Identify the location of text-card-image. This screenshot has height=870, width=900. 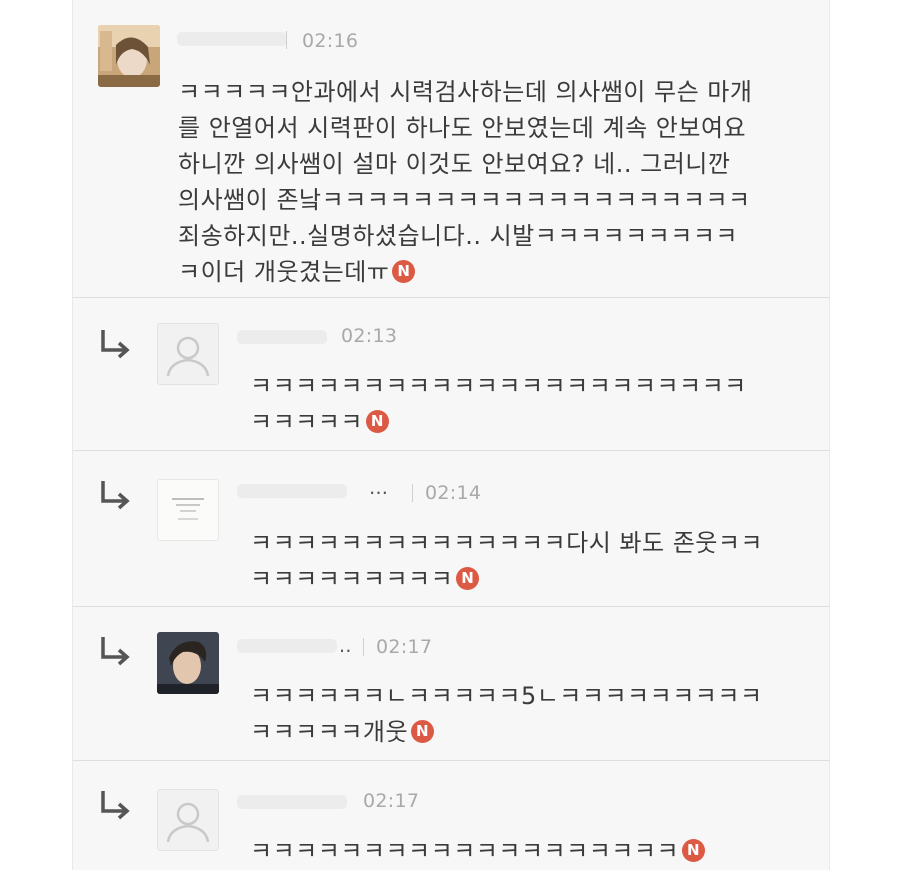
(188, 509).